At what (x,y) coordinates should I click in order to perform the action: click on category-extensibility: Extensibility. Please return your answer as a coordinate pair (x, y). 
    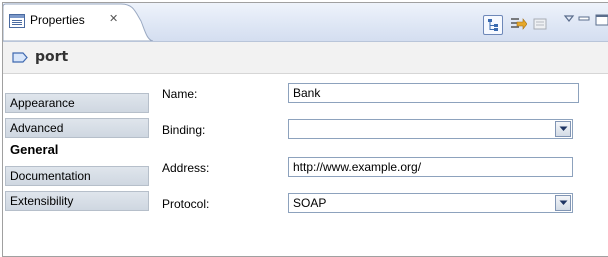
    Looking at the image, I should click on (77, 201).